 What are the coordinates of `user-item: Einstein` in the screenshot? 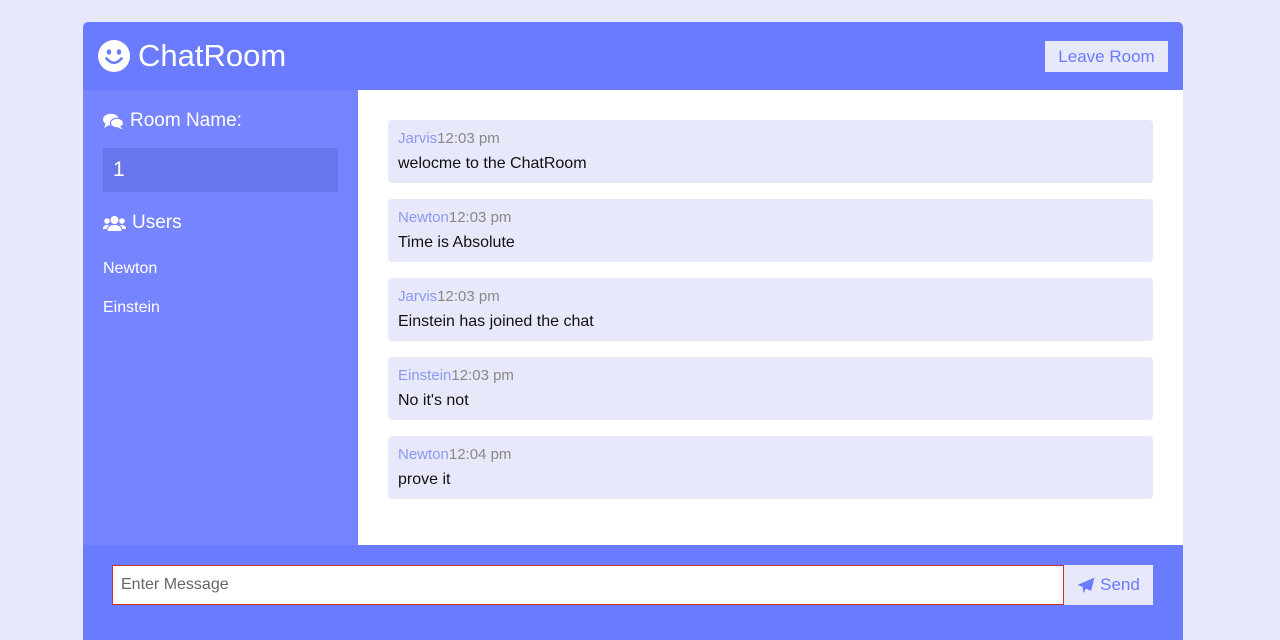 It's located at (131, 307).